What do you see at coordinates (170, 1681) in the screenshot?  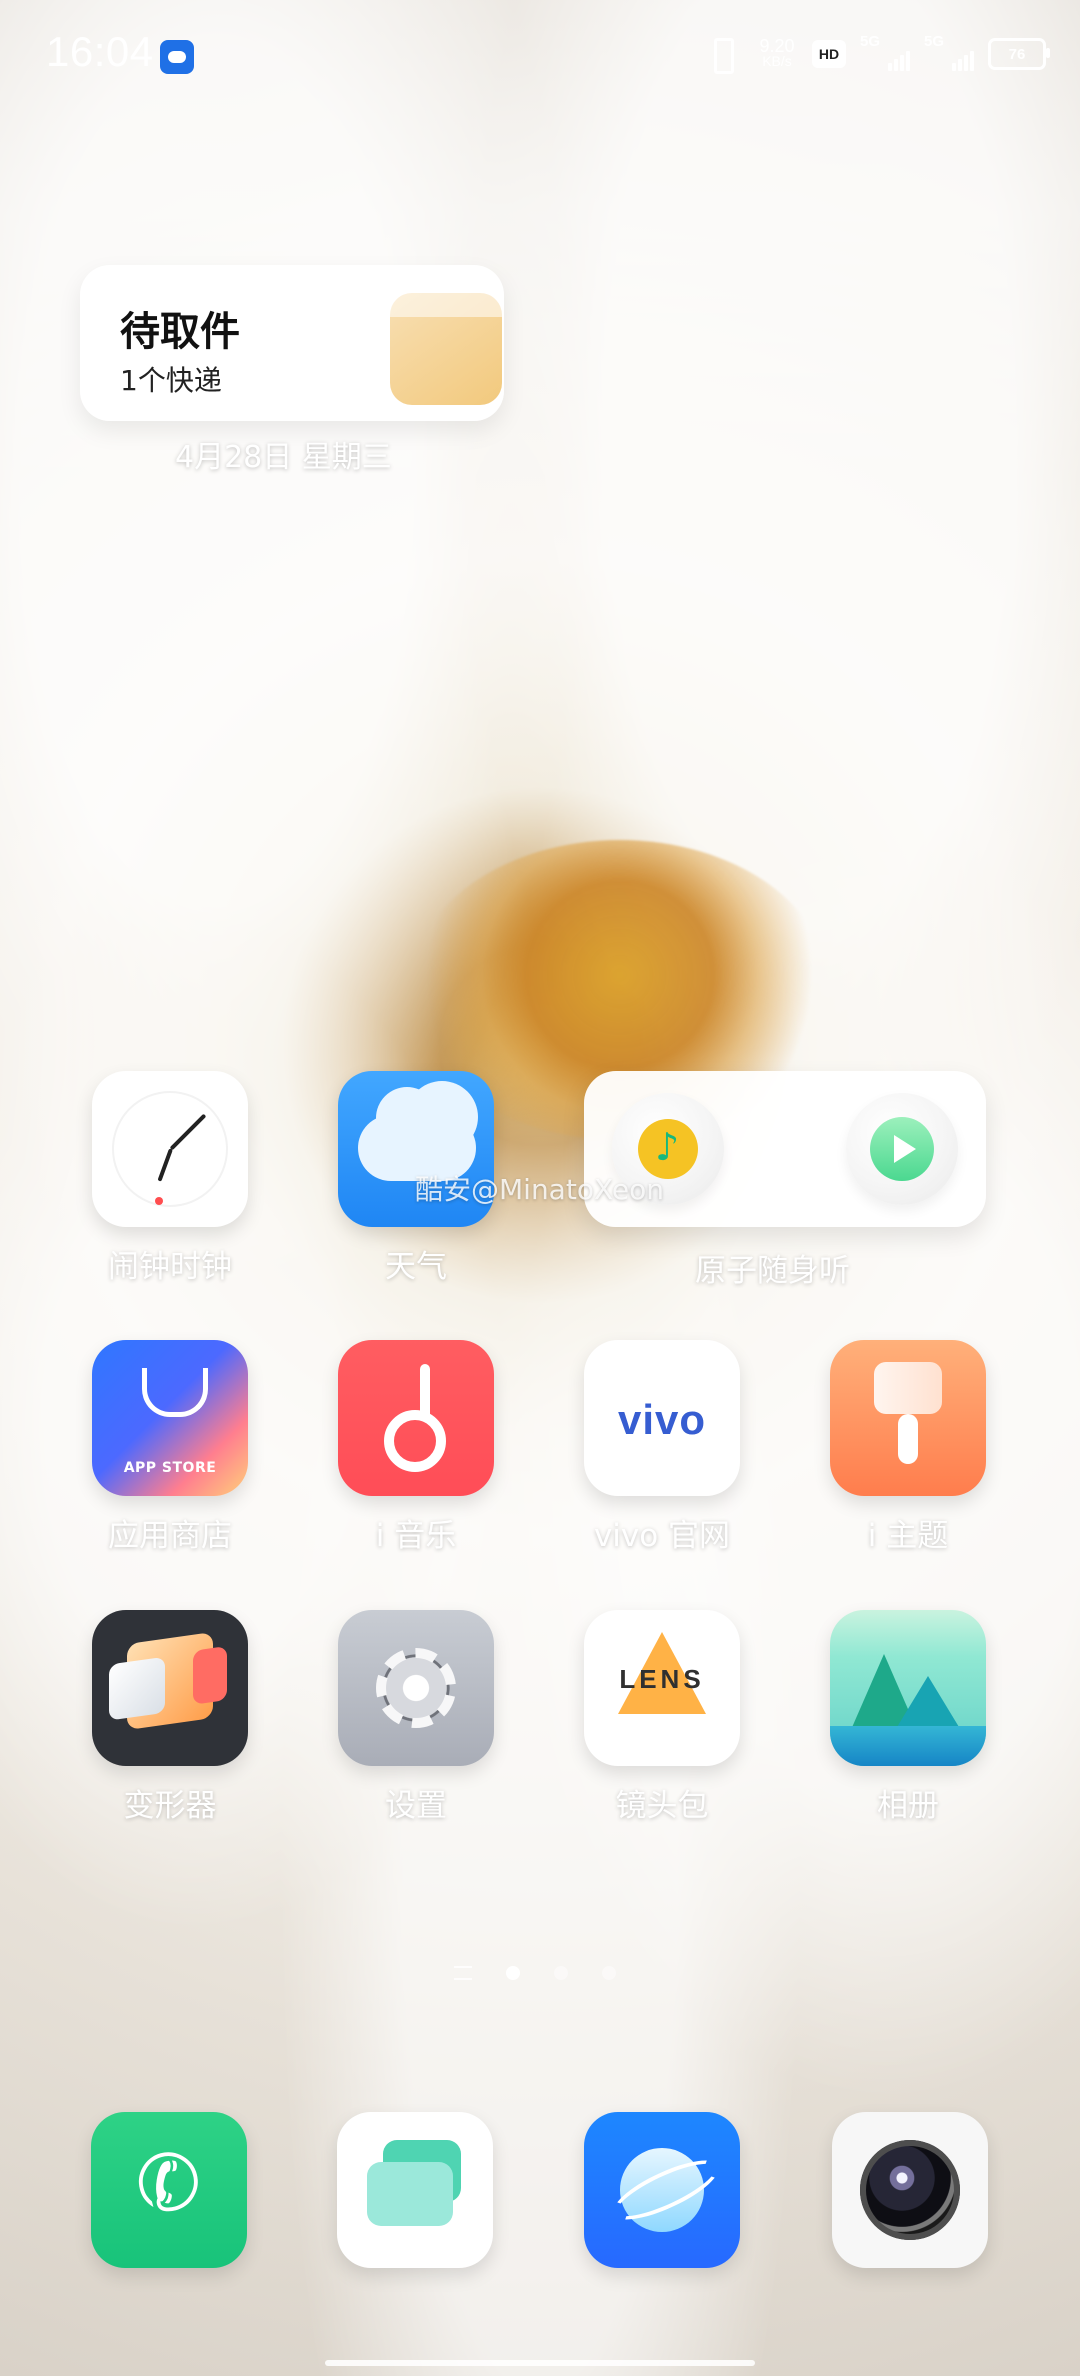 I see `cube-shape` at bounding box center [170, 1681].